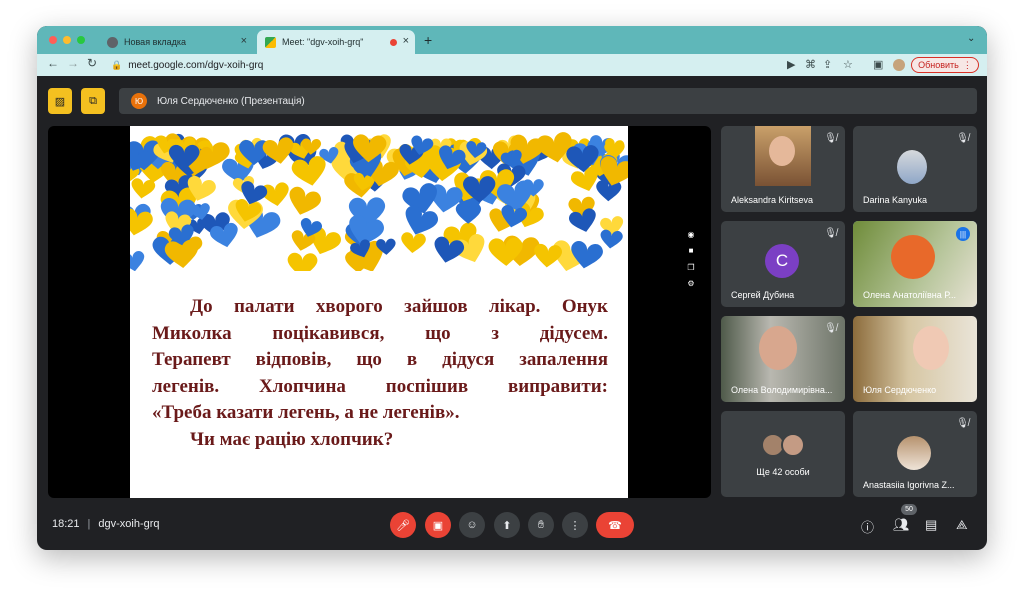 This screenshot has width=1024, height=600. Describe the element at coordinates (763, 295) in the screenshot. I see `participant-name: Сергей Дубина` at that location.